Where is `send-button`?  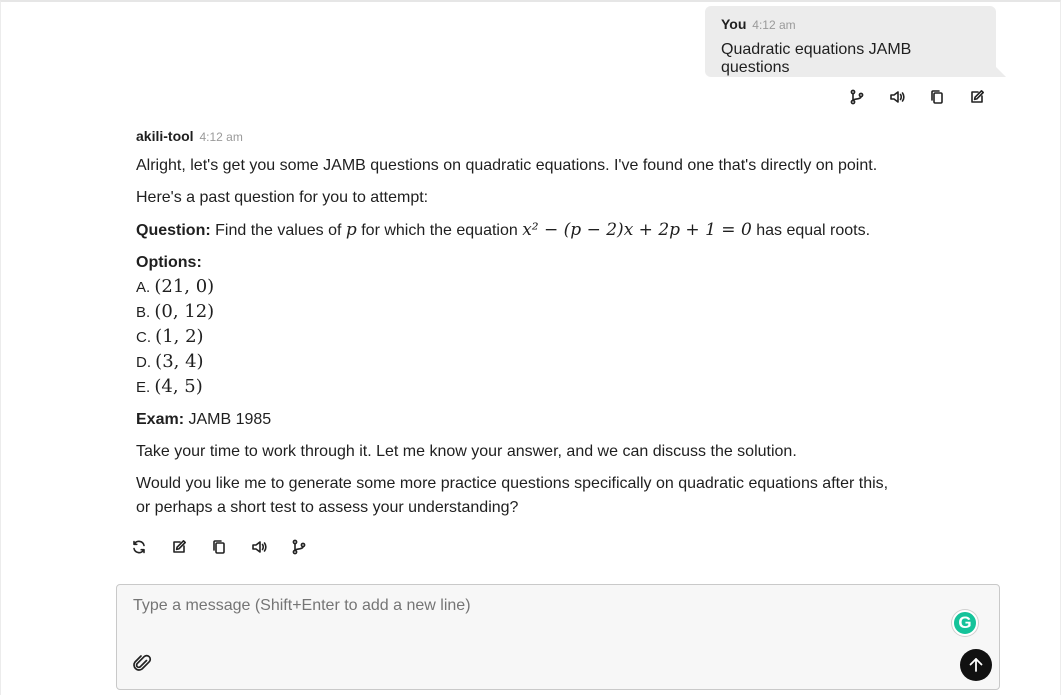
send-button is located at coordinates (976, 665).